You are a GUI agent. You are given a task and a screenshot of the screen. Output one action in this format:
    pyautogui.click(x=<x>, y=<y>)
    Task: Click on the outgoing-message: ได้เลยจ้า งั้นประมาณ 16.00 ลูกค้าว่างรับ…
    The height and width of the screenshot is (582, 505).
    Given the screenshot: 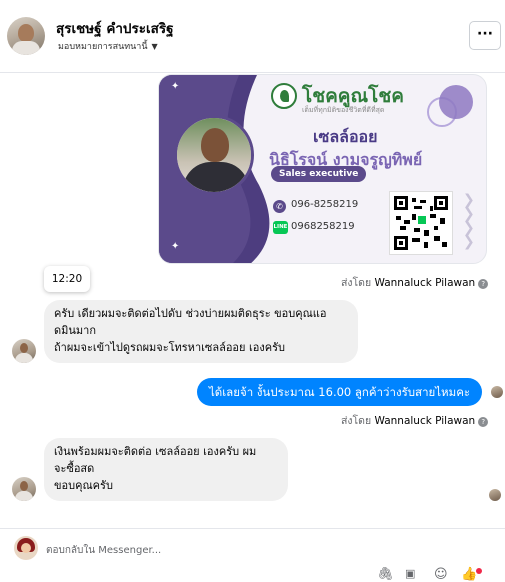 What is the action you would take?
    pyautogui.click(x=340, y=392)
    